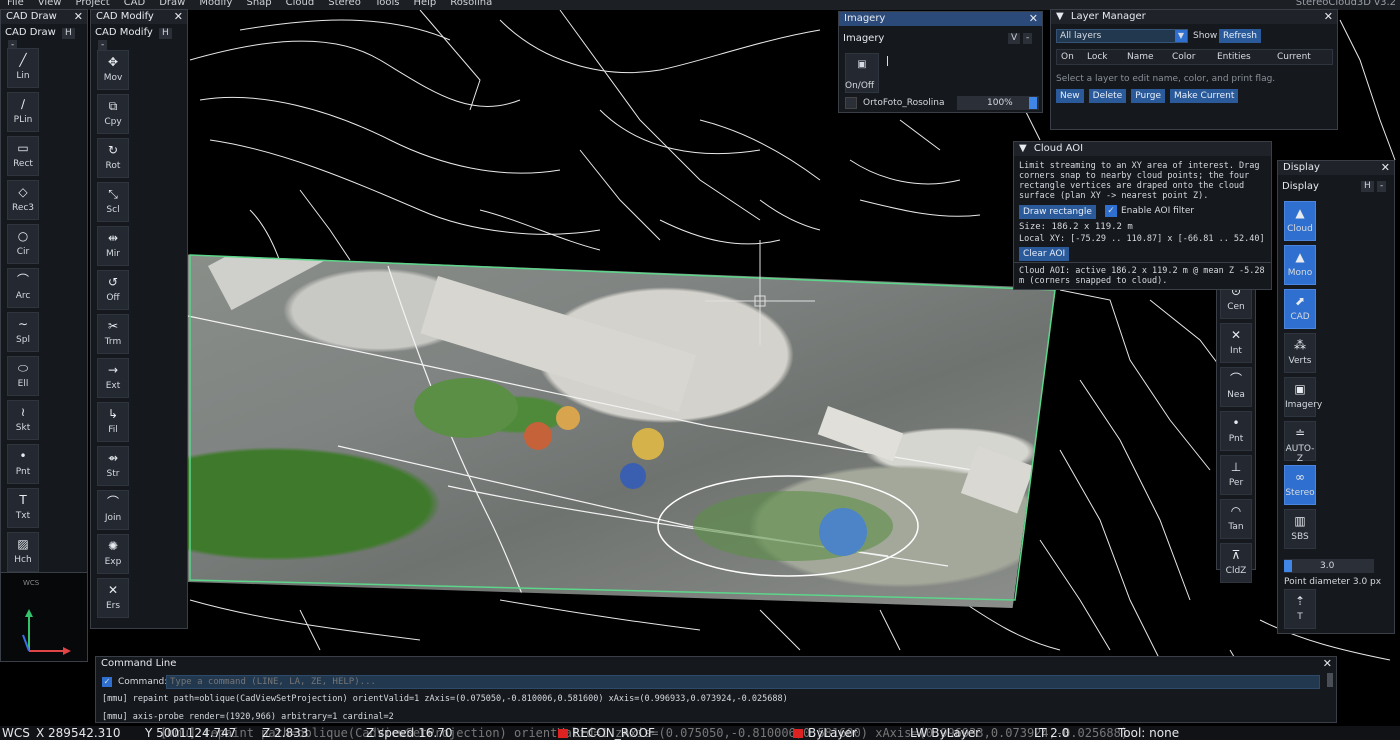  What do you see at coordinates (1300, 309) in the screenshot?
I see `display-cad-button: ⬈ CAD` at bounding box center [1300, 309].